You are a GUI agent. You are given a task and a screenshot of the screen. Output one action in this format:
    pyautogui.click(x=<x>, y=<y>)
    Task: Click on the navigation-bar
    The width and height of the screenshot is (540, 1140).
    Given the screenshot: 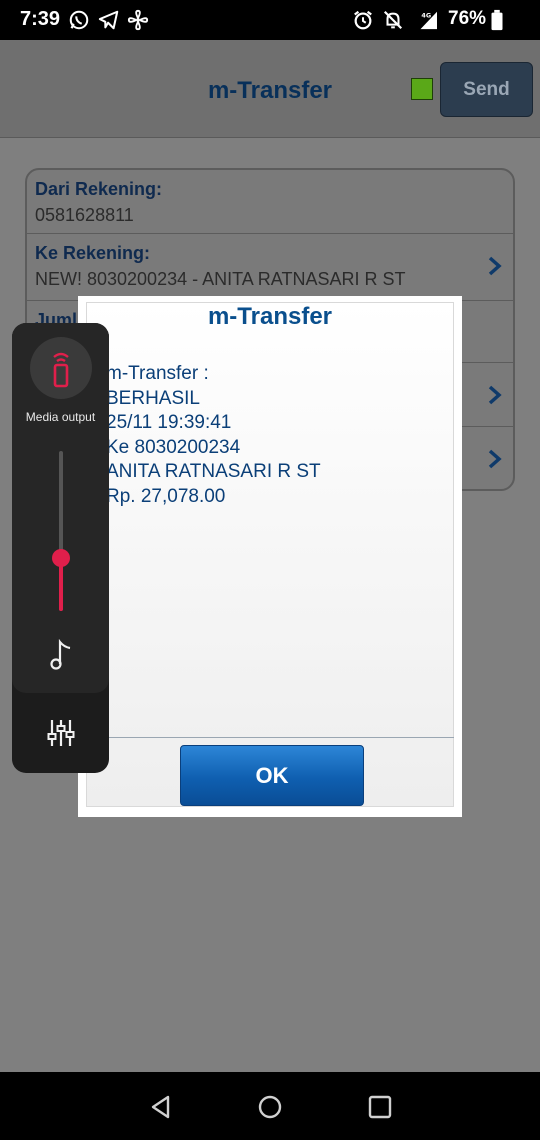 What is the action you would take?
    pyautogui.click(x=270, y=1106)
    